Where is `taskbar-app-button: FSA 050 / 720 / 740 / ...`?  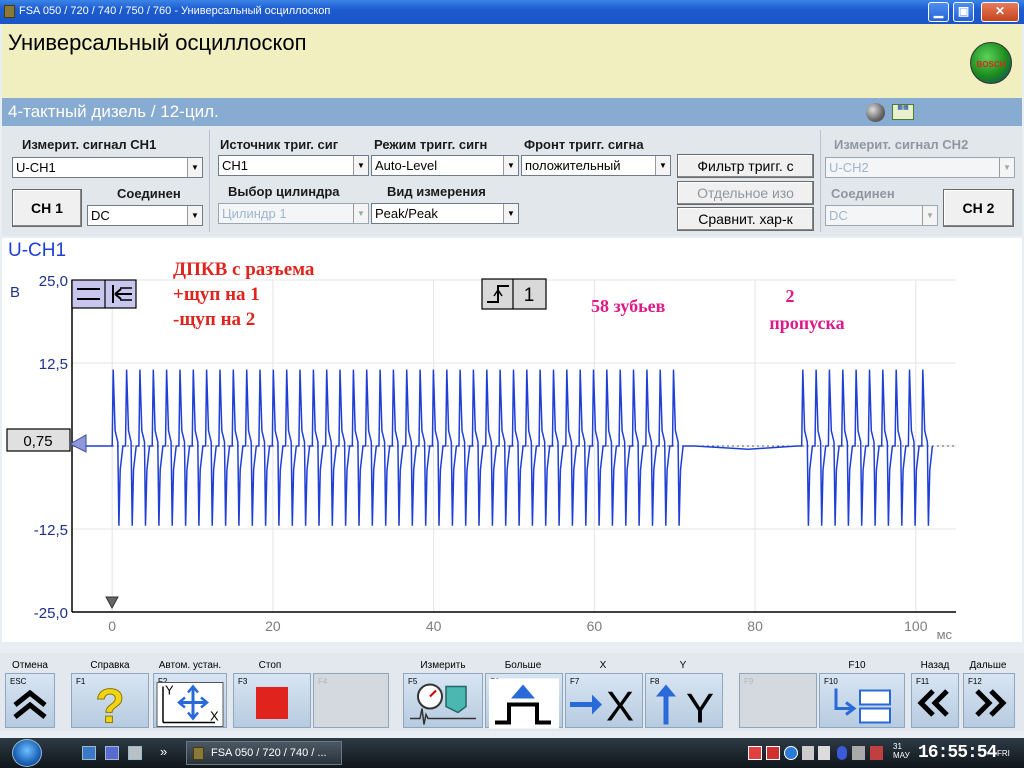 taskbar-app-button: FSA 050 / 720 / 740 / ... is located at coordinates (264, 753).